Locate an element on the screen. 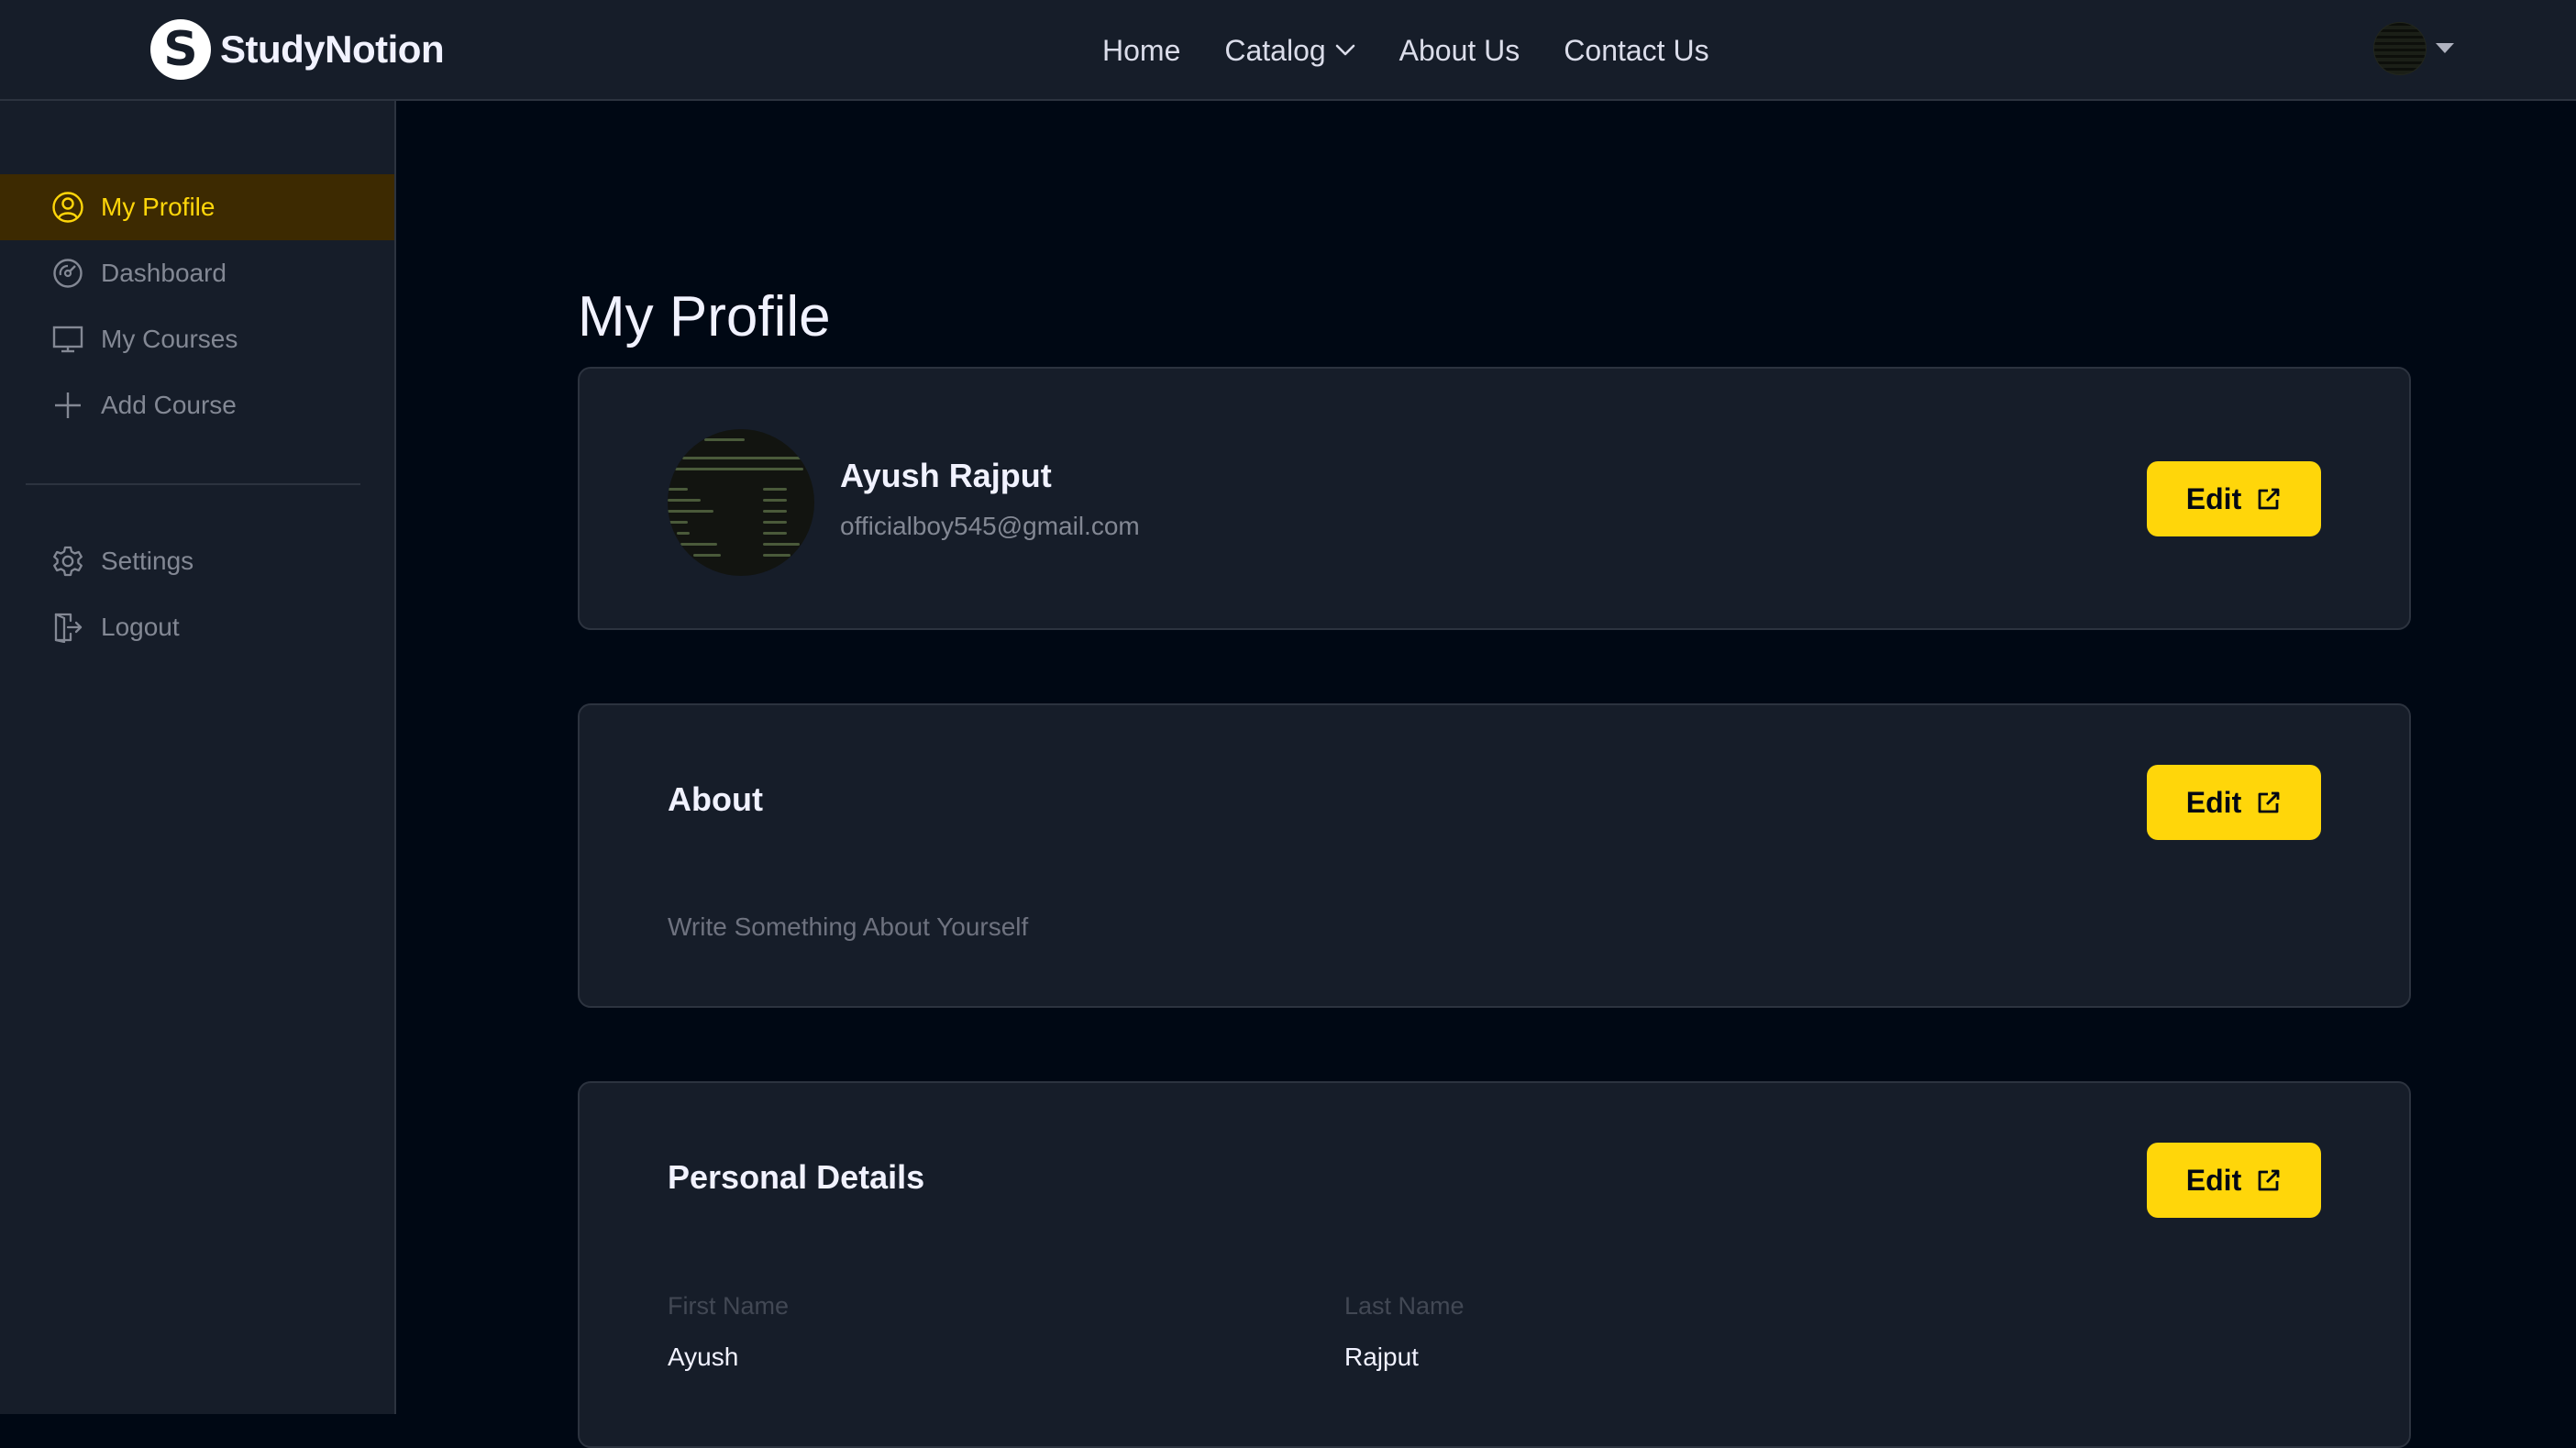  edit-about-button: Edit is located at coordinates (2234, 802).